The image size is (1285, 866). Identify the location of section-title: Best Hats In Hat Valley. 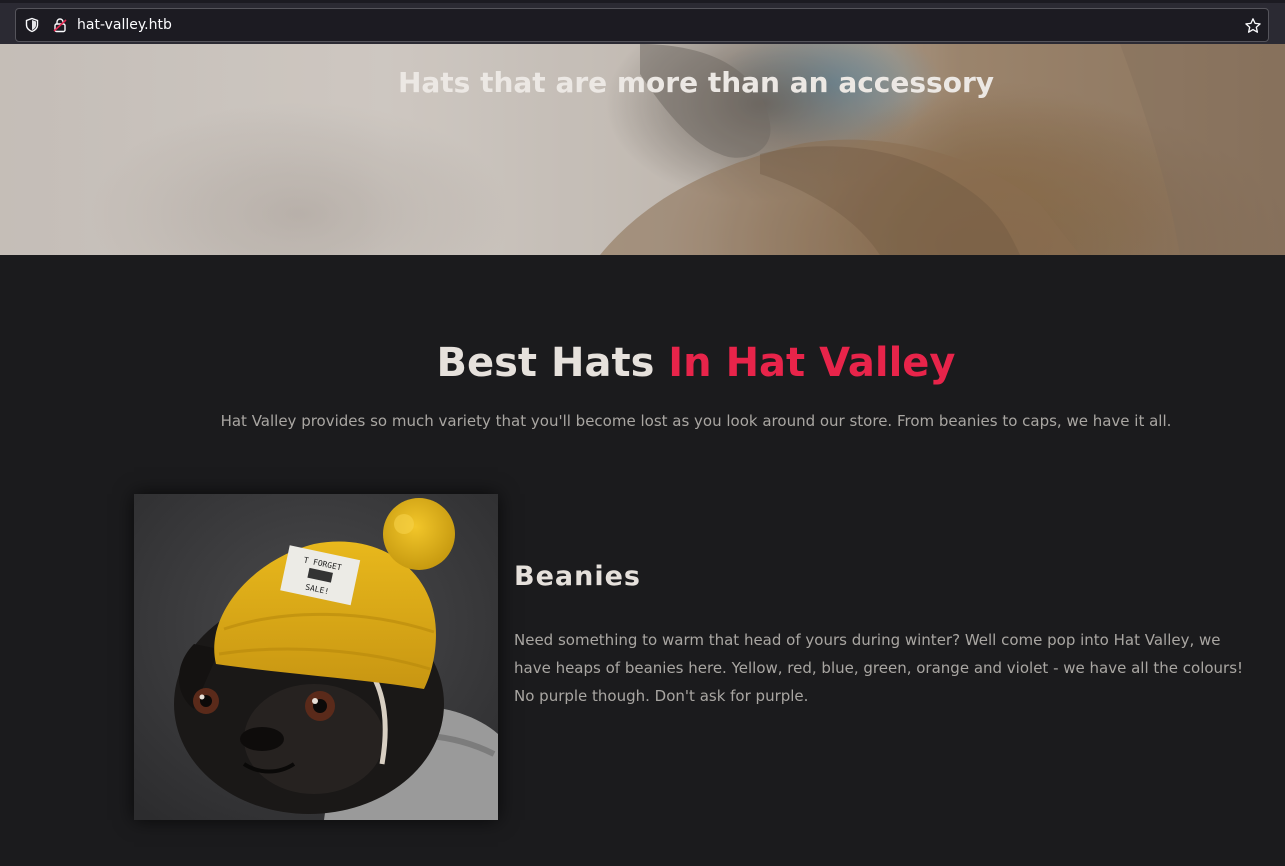
(642, 363).